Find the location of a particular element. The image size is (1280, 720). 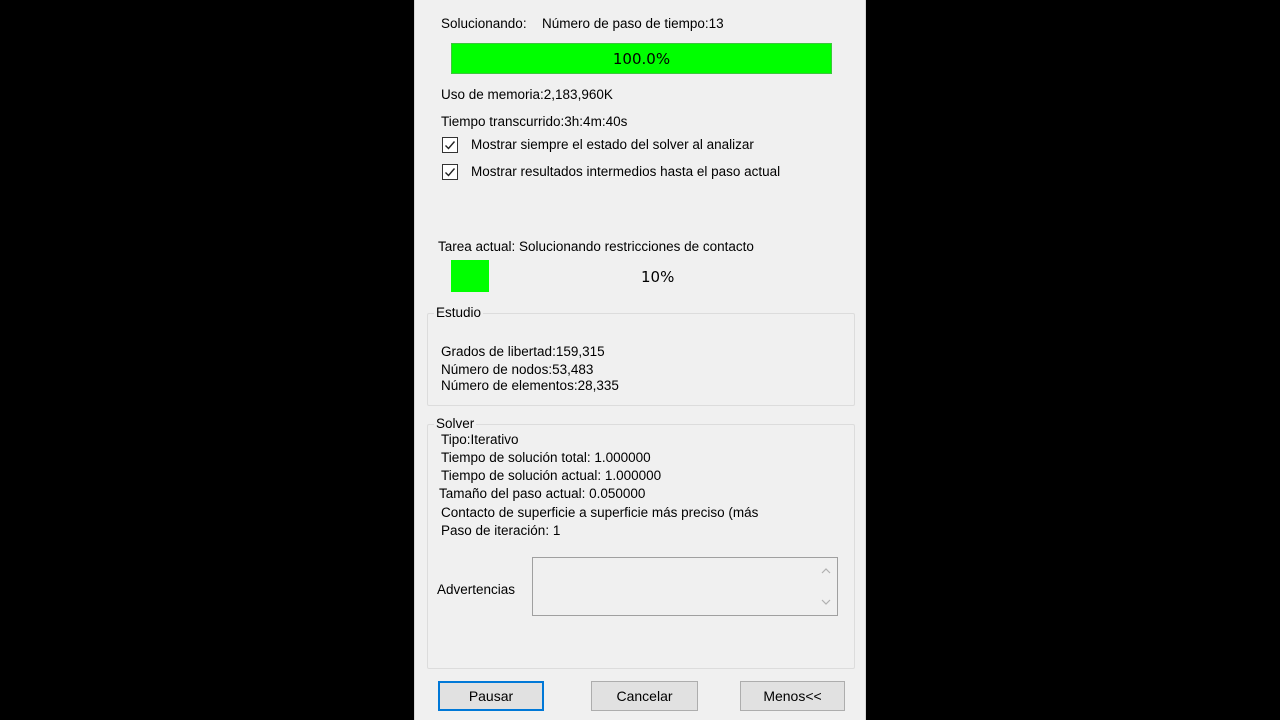

always-show-status-checkbox is located at coordinates (450, 145).